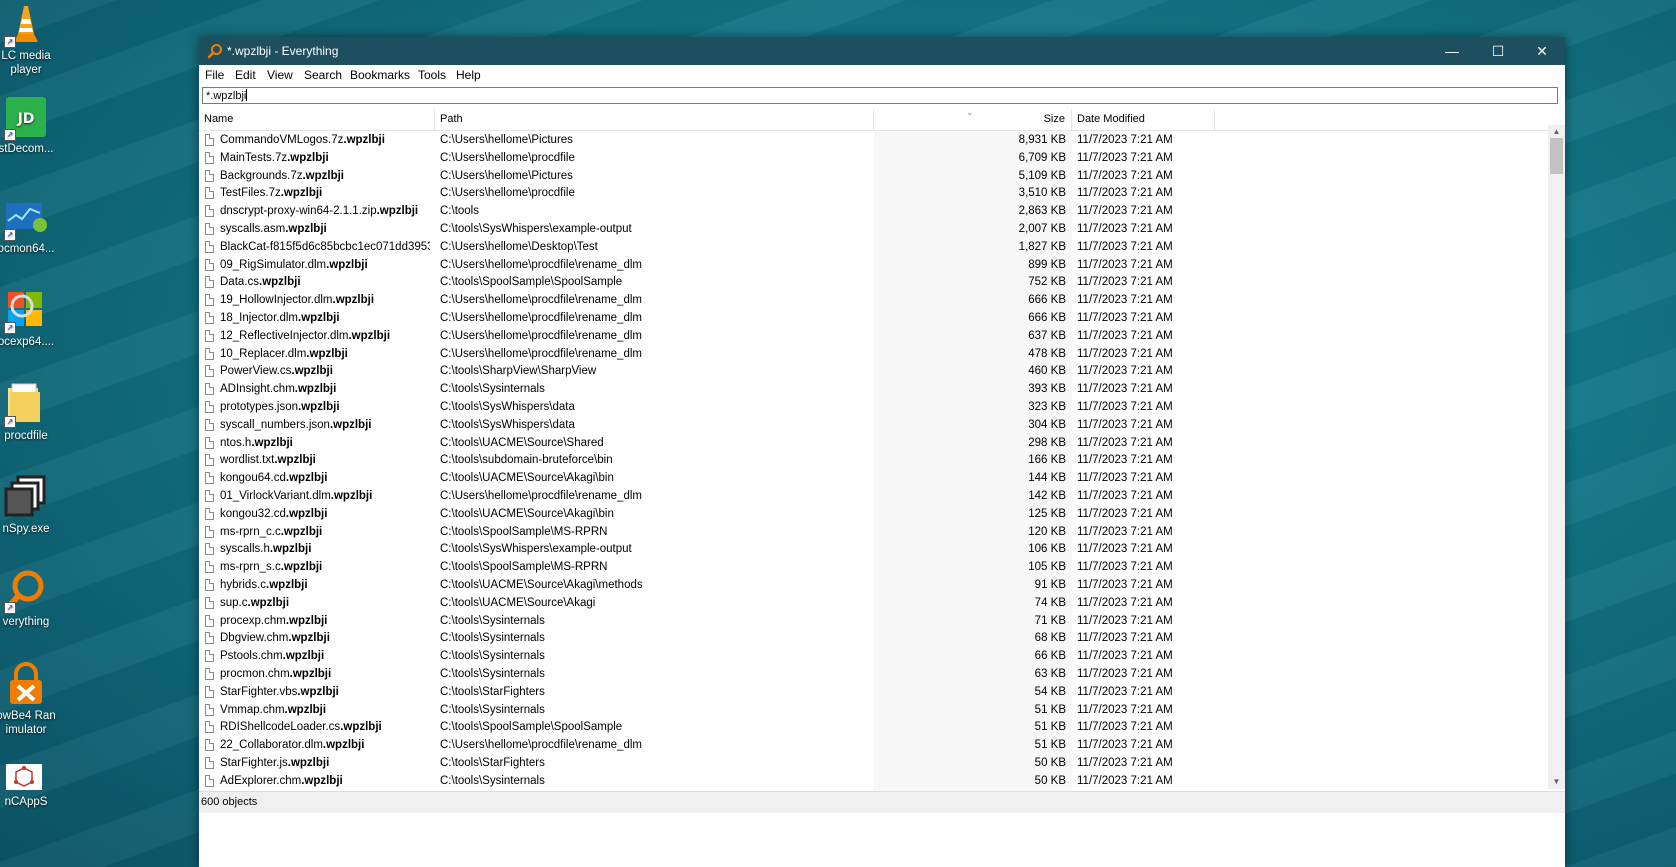 The width and height of the screenshot is (1676, 867). What do you see at coordinates (1143, 119) in the screenshot?
I see `column-header-date: Date Modified` at bounding box center [1143, 119].